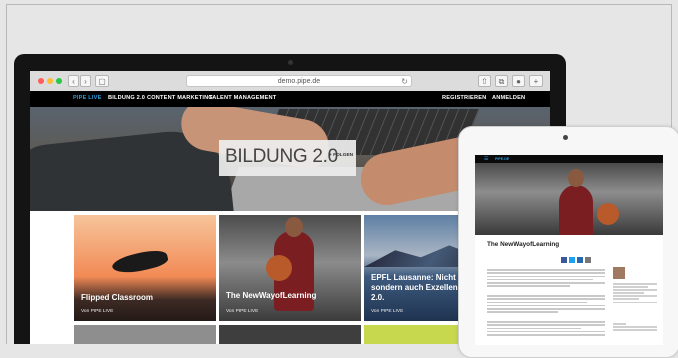 The height and width of the screenshot is (358, 678). Describe the element at coordinates (619, 273) in the screenshot. I see `avatar` at that location.